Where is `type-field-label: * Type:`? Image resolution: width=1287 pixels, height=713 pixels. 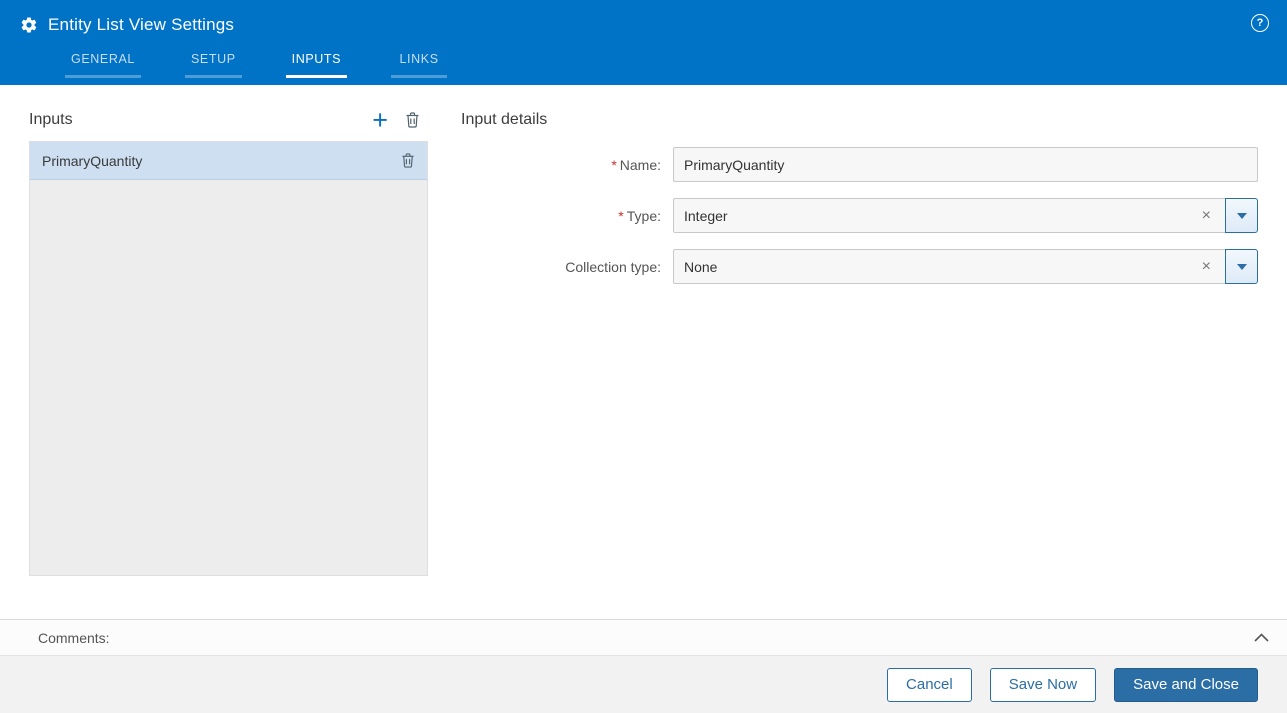
type-field-label: * Type: is located at coordinates (639, 215).